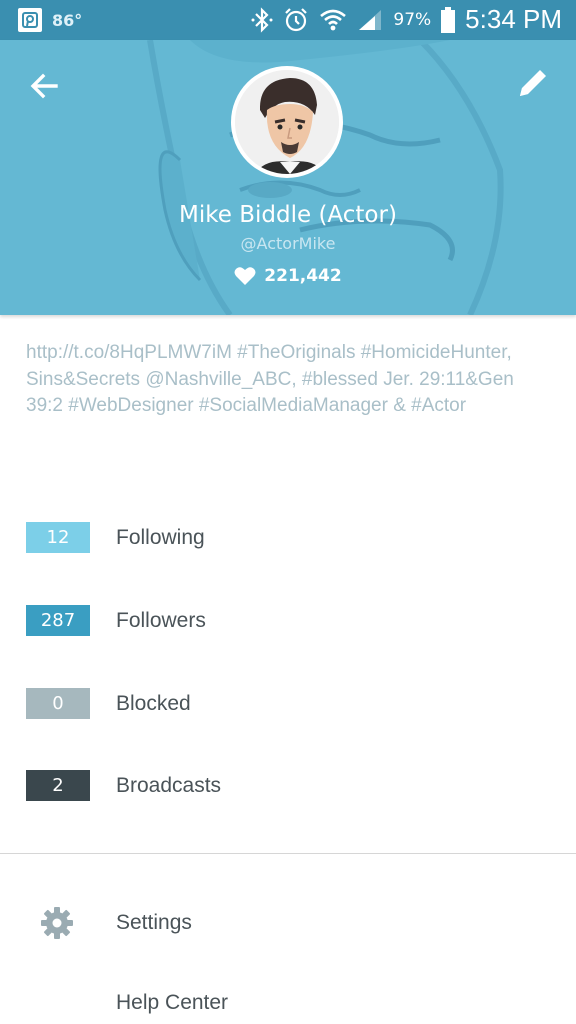 The height and width of the screenshot is (1024, 576). Describe the element at coordinates (303, 276) in the screenshot. I see `hearts-count-value: 221,442` at that location.